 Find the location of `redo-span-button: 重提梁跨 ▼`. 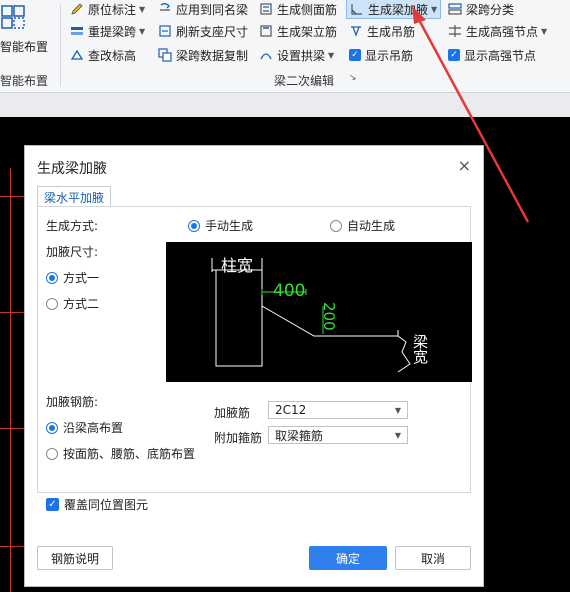

redo-span-button: 重提梁跨 ▼ is located at coordinates (107, 31).